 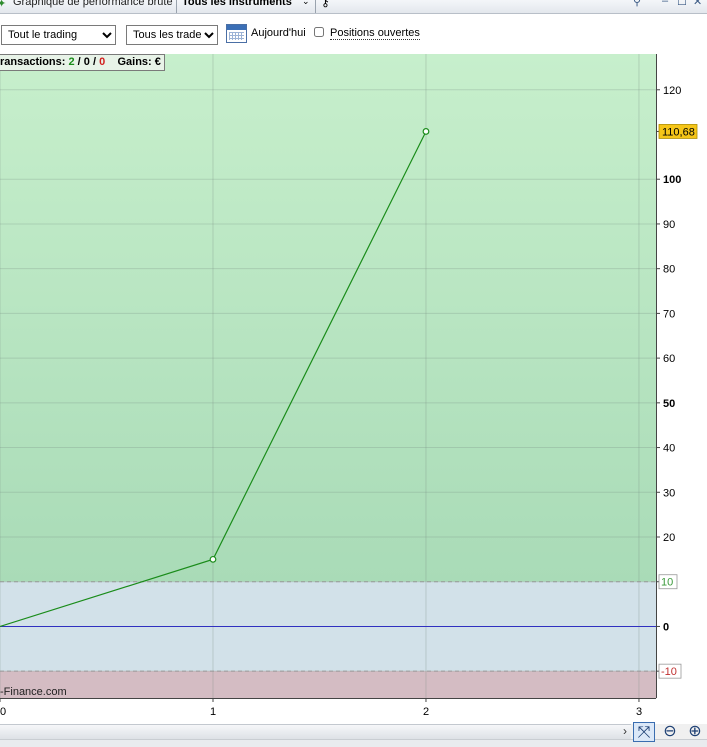 What do you see at coordinates (669, 449) in the screenshot?
I see `y-tick-label: 40` at bounding box center [669, 449].